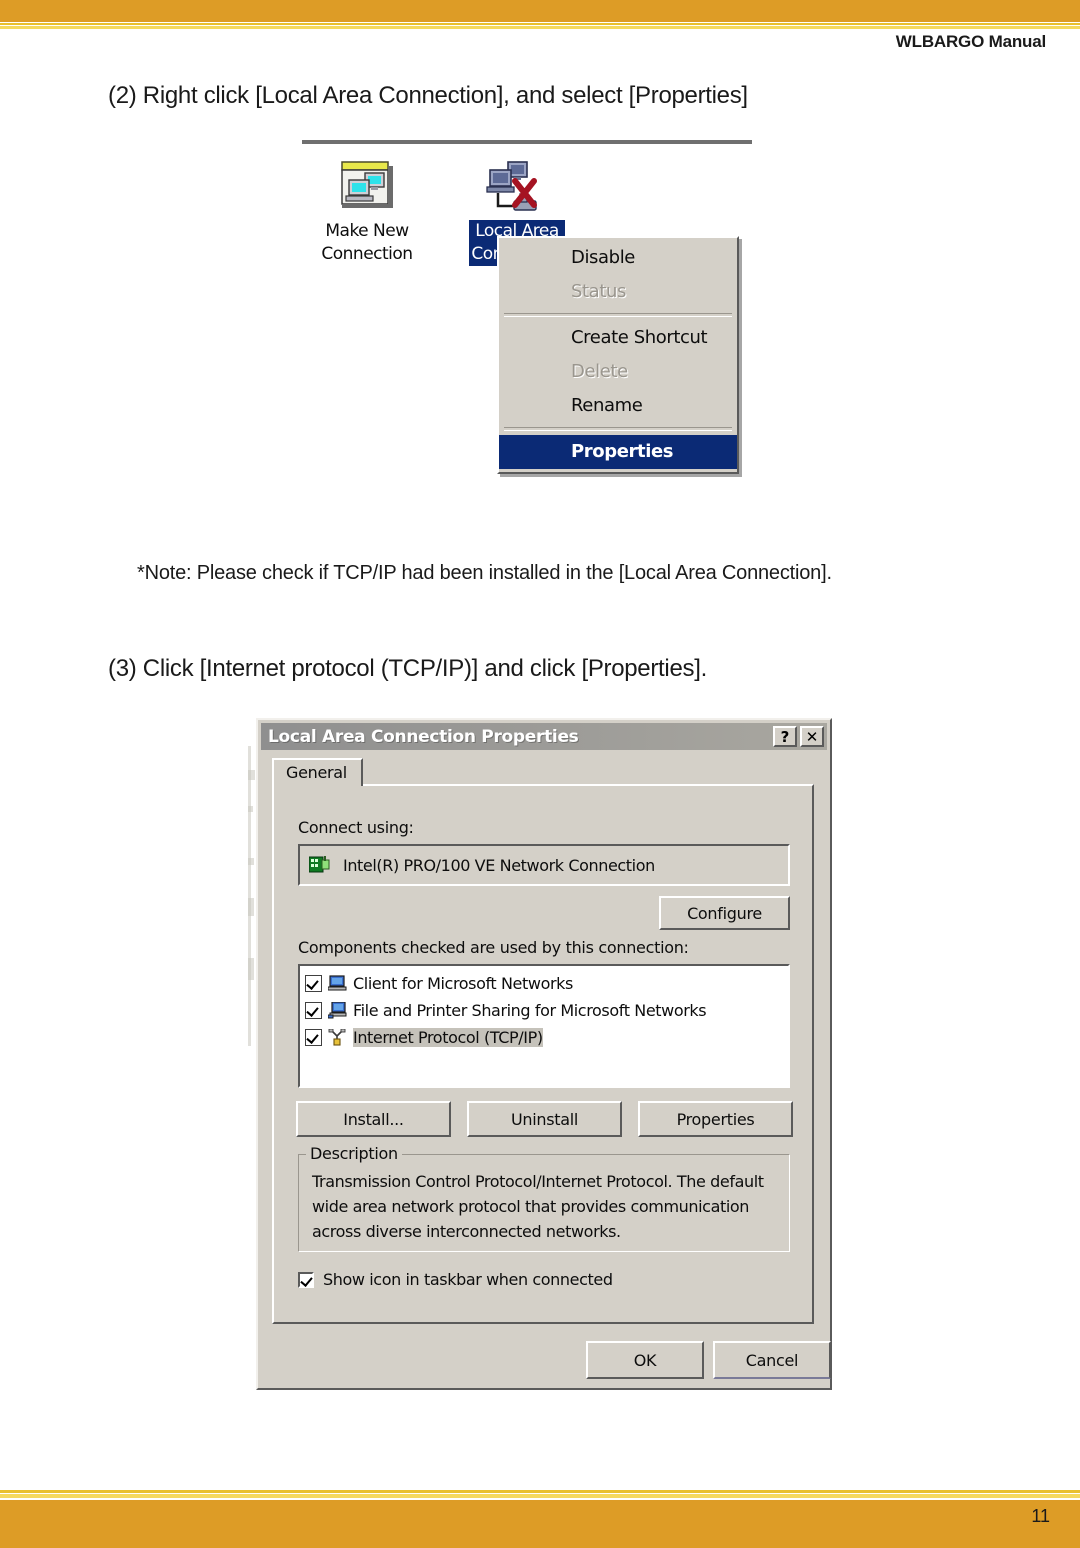 The width and height of the screenshot is (1080, 1548). Describe the element at coordinates (772, 1360) in the screenshot. I see `cancel-button: Cancel` at that location.